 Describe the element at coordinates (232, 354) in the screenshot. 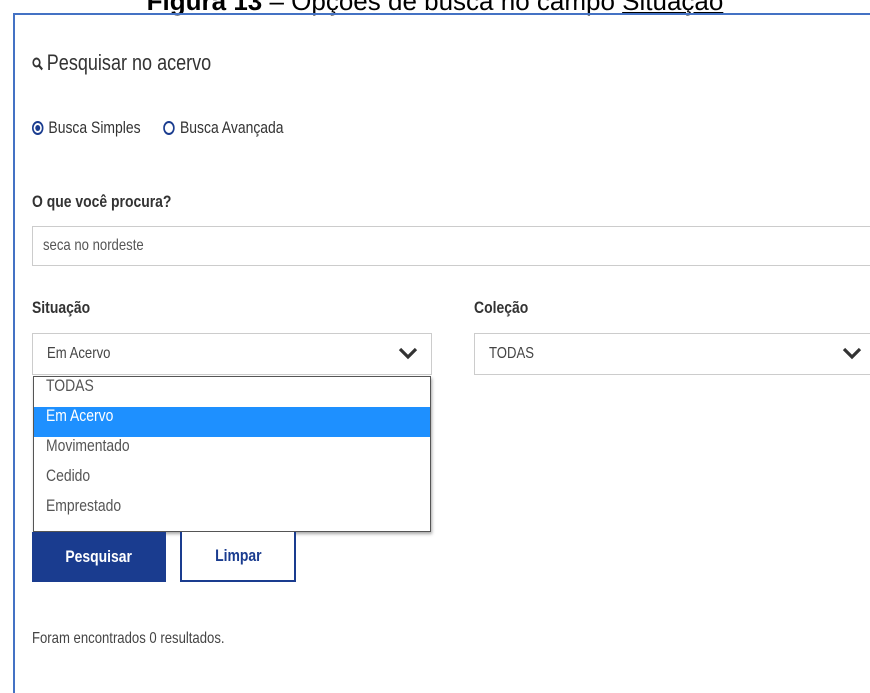

I see `situacao-select: Em Acervo` at that location.